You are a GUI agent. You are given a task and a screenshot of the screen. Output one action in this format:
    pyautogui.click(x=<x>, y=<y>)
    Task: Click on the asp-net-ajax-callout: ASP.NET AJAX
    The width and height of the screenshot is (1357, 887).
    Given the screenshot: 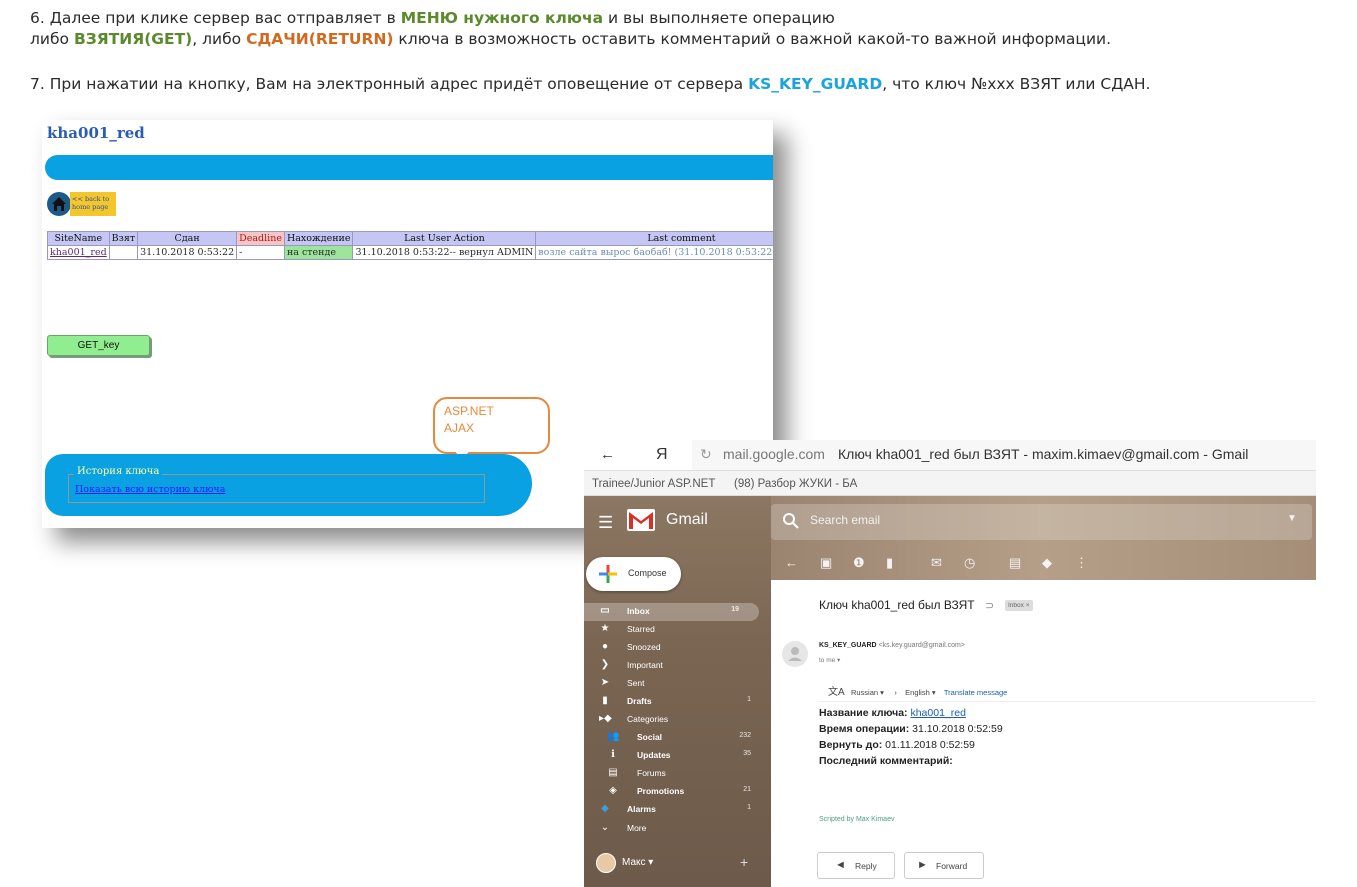 What is the action you would take?
    pyautogui.click(x=491, y=425)
    